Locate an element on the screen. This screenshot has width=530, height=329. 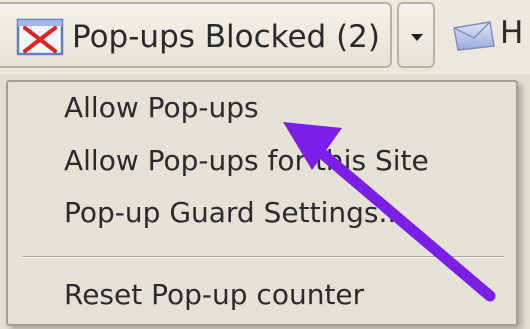
popups-blocked-button: Pop-ups Blocked (2) is located at coordinates (196, 35).